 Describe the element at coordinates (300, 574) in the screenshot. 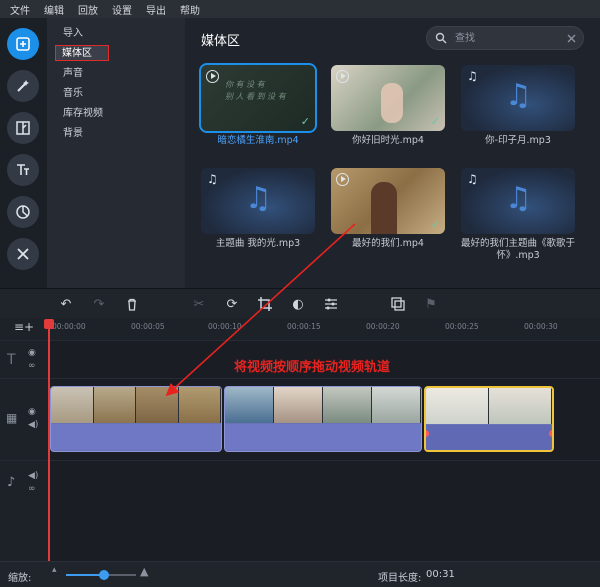

I see `status-bar: 缩放: ▴ ▲ 项目长度: 00:31` at that location.